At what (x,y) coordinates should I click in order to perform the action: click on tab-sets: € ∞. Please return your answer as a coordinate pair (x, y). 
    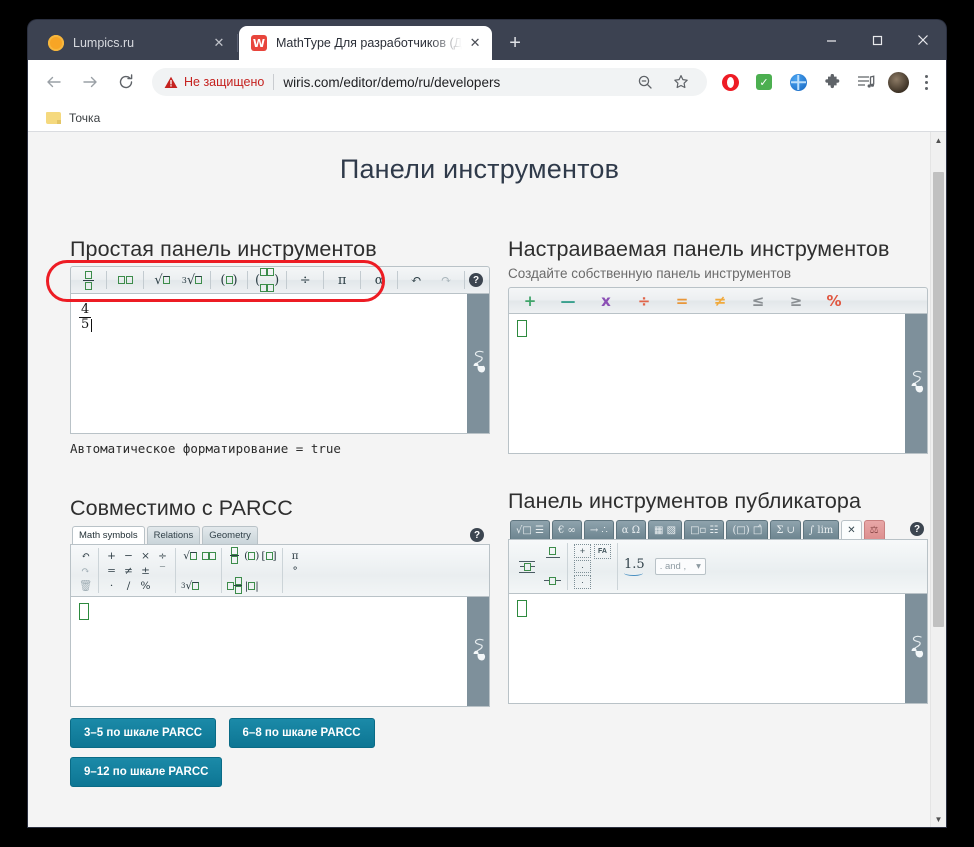
    Looking at the image, I should click on (566, 529).